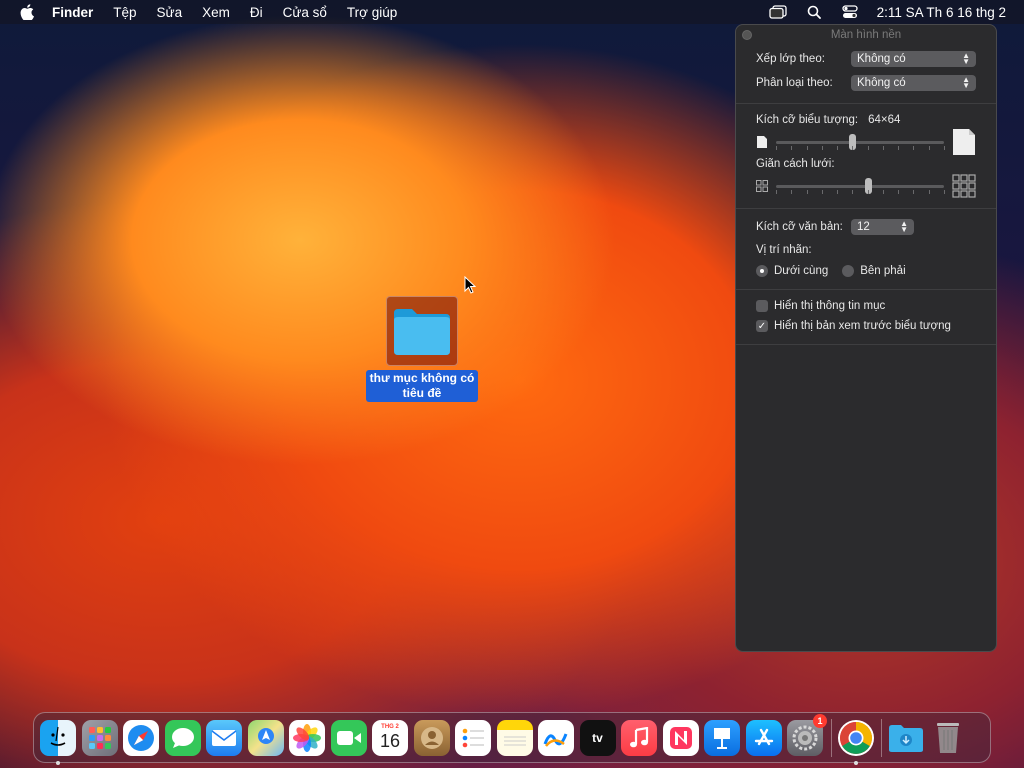  I want to click on label-bottom-radio, so click(762, 271).